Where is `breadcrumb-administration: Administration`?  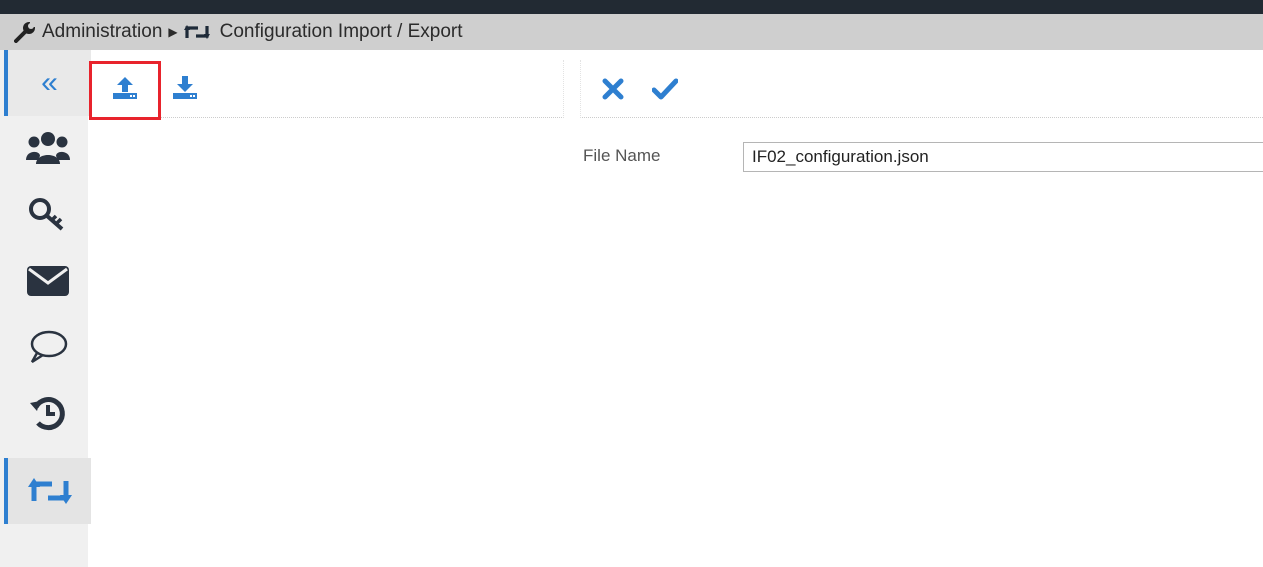
breadcrumb-administration: Administration is located at coordinates (102, 32).